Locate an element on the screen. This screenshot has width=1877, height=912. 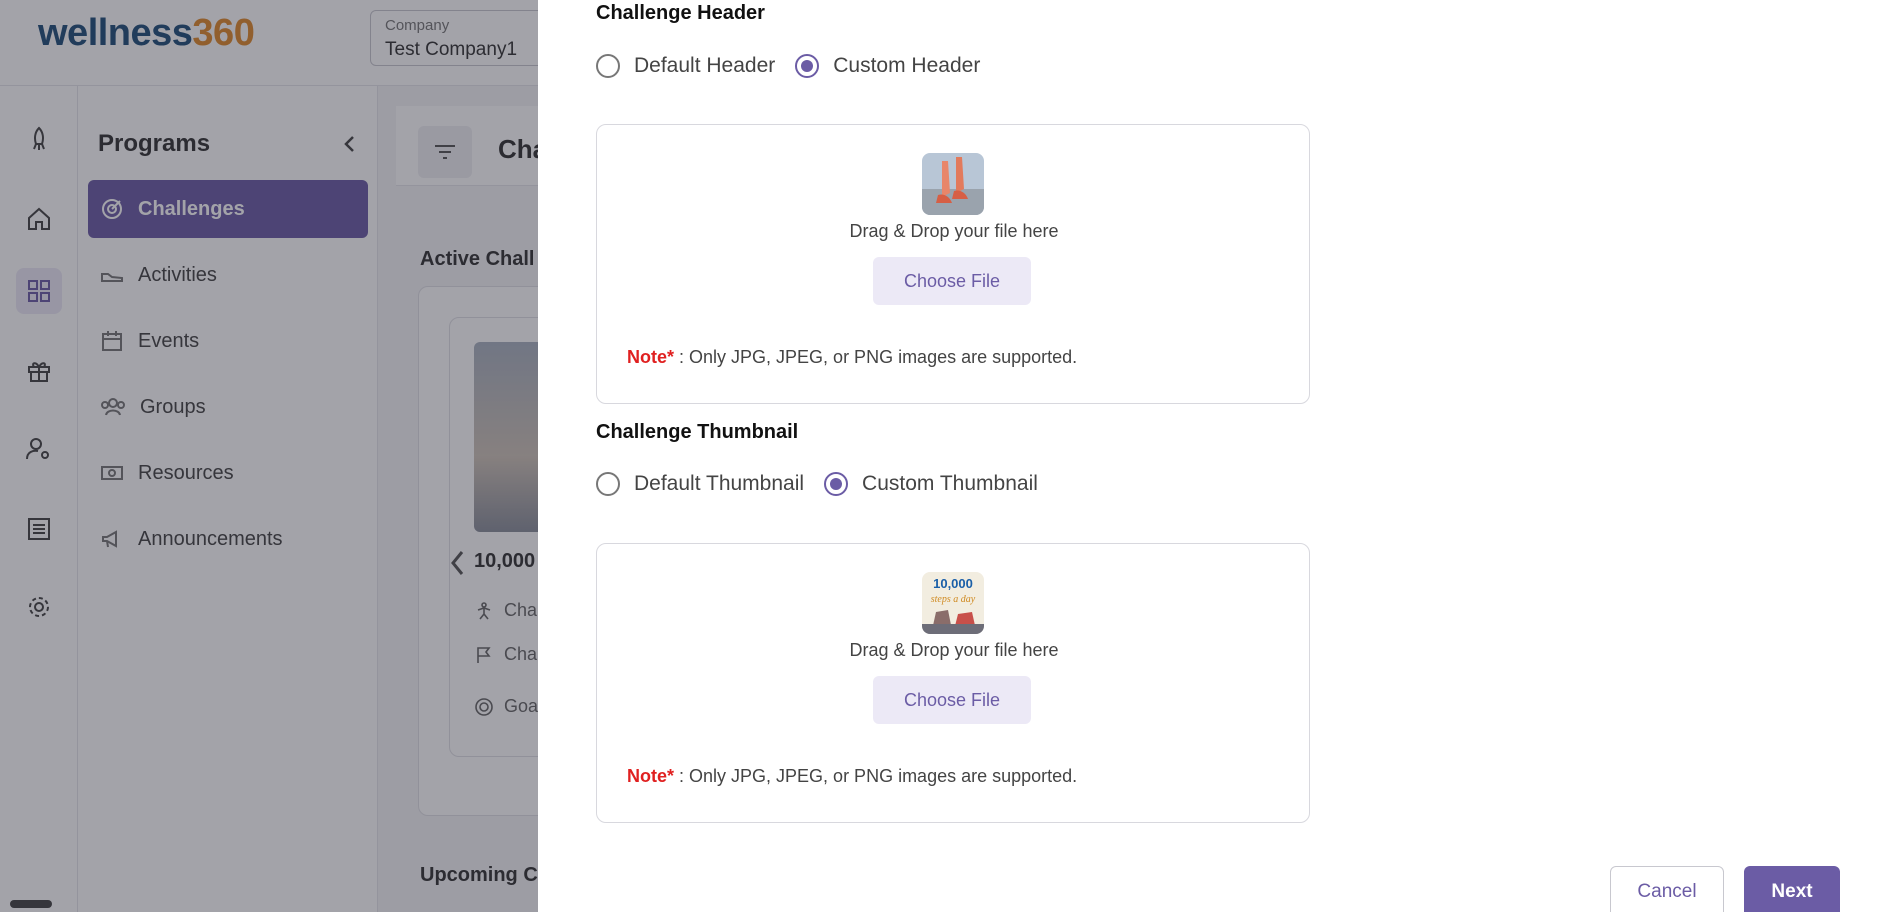
default-header-radio: Default Header is located at coordinates (685, 66).